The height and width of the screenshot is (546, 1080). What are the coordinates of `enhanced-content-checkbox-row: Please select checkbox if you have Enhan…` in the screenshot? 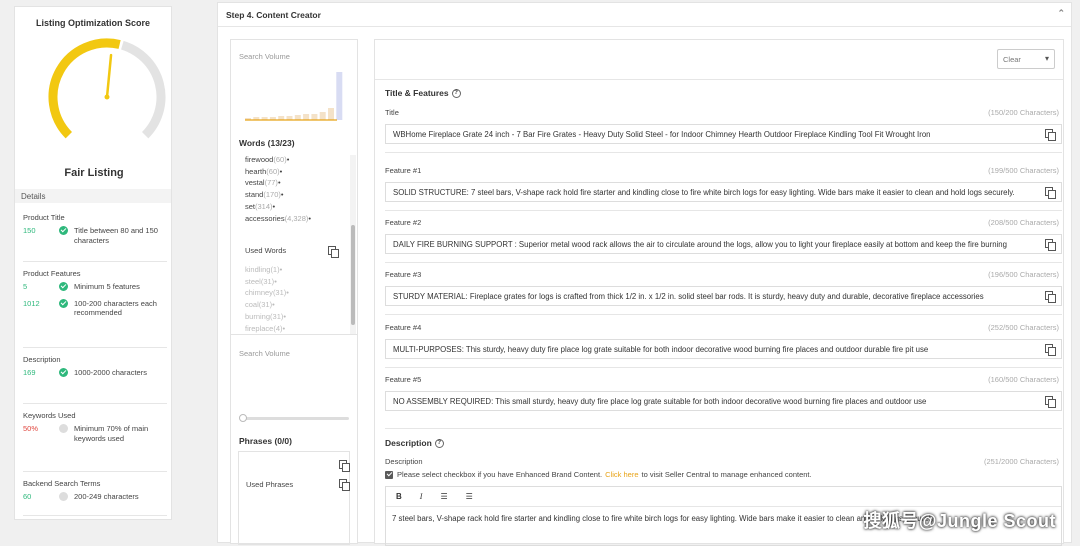 It's located at (598, 474).